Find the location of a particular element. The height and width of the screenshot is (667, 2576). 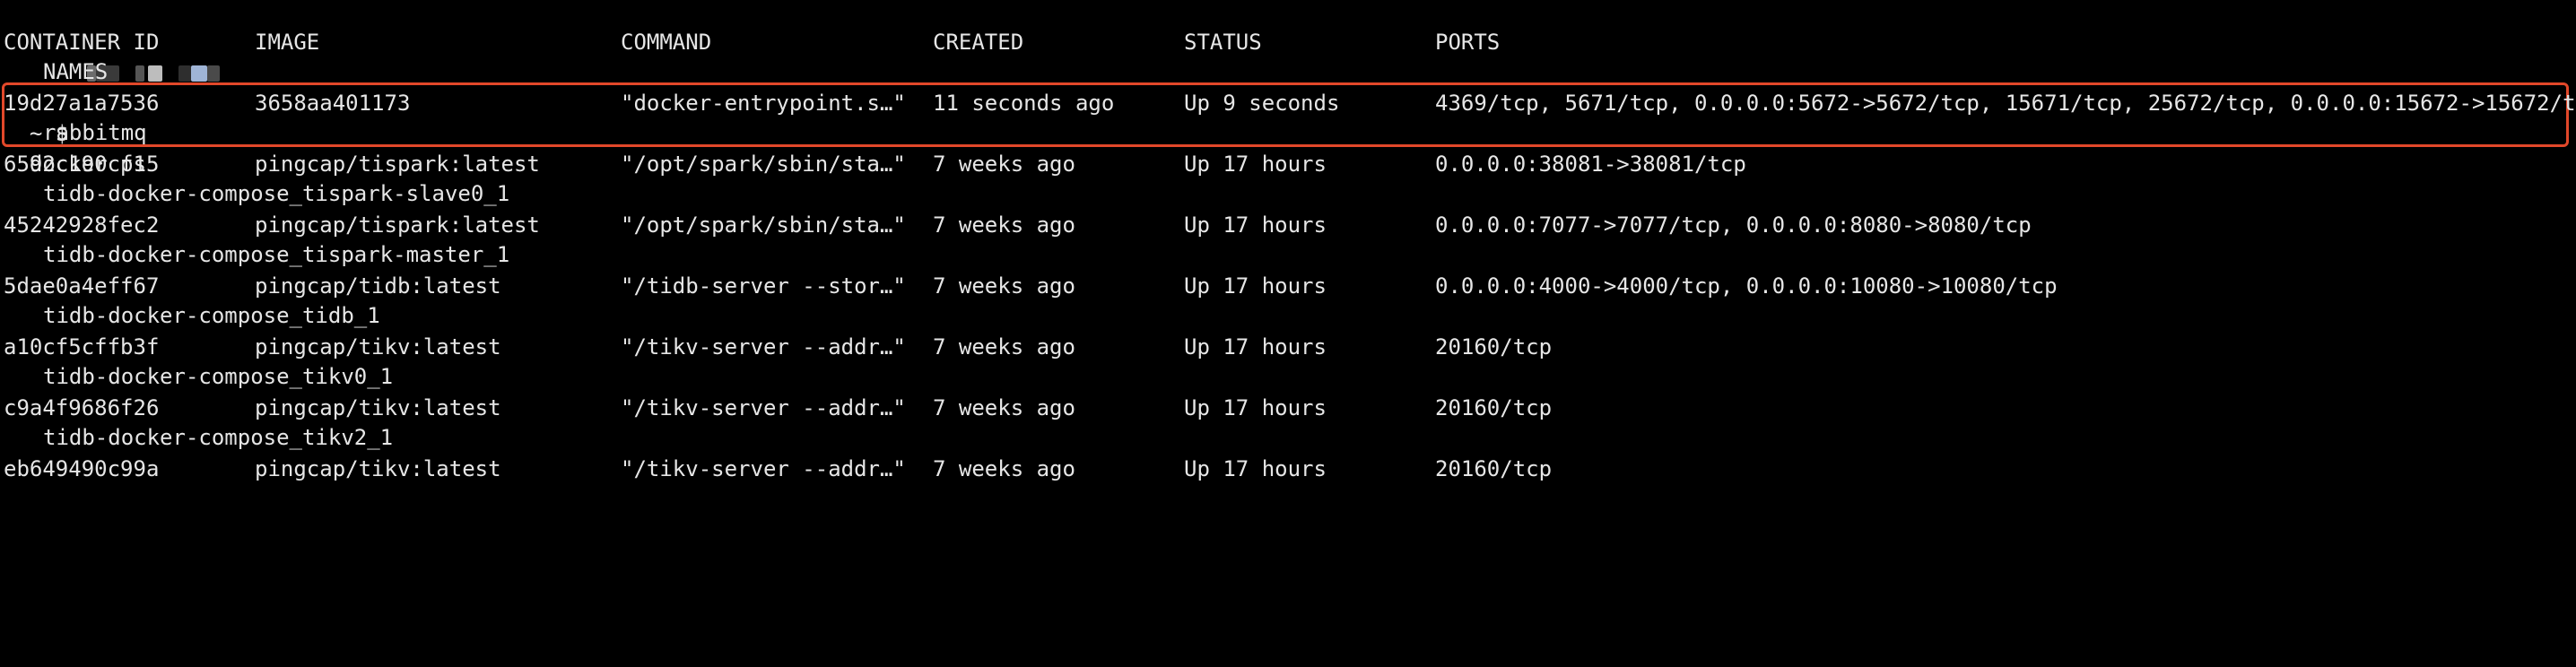

header-created: CREATED is located at coordinates (978, 43).